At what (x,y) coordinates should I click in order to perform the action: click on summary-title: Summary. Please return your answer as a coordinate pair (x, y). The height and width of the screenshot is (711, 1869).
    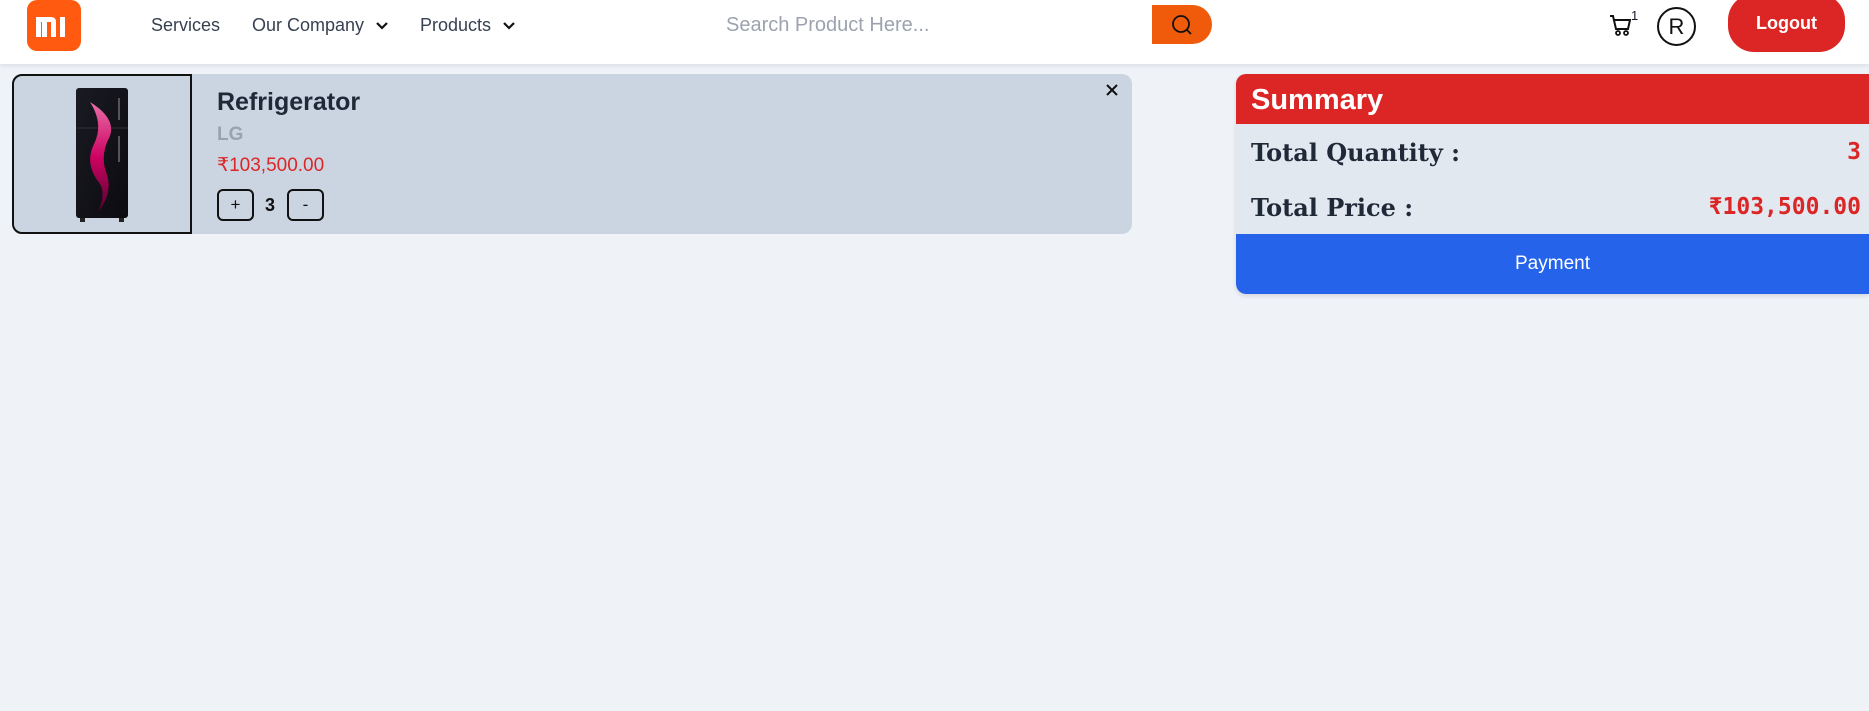
    Looking at the image, I should click on (1552, 99).